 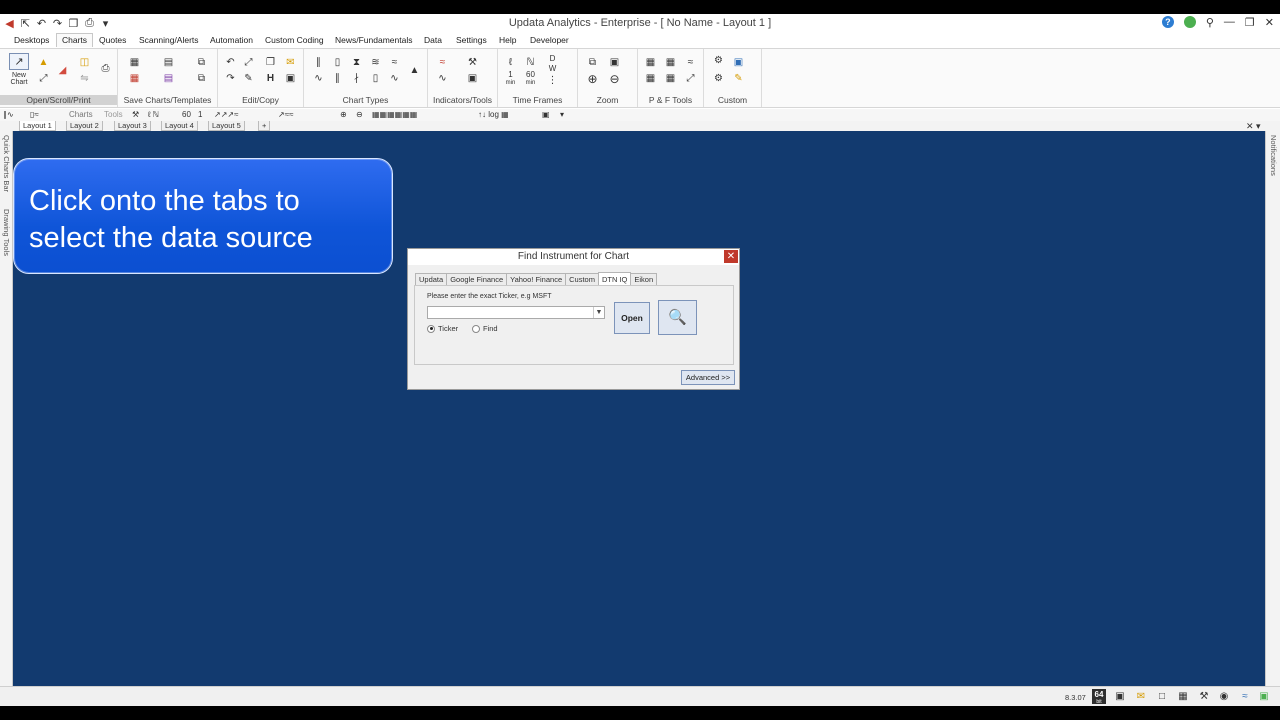 What do you see at coordinates (248, 63) in the screenshot?
I see `move-icon: ⤢` at bounding box center [248, 63].